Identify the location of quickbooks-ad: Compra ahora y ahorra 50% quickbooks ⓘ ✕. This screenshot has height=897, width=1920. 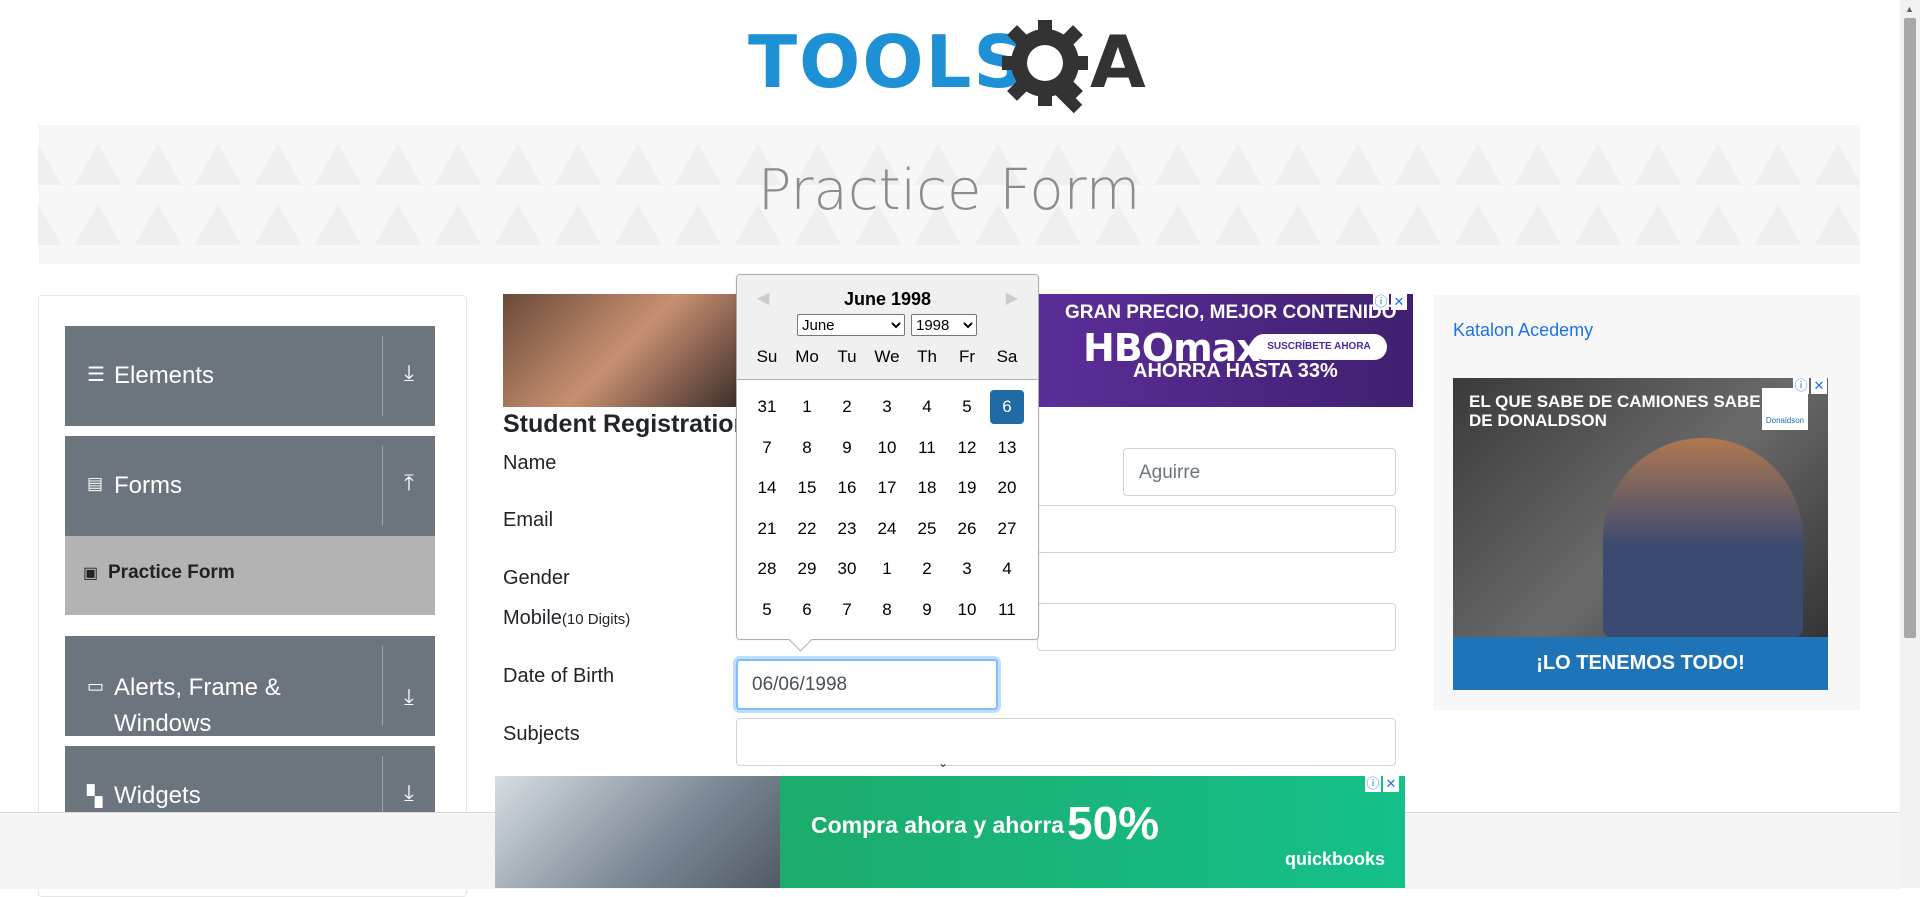
(950, 832).